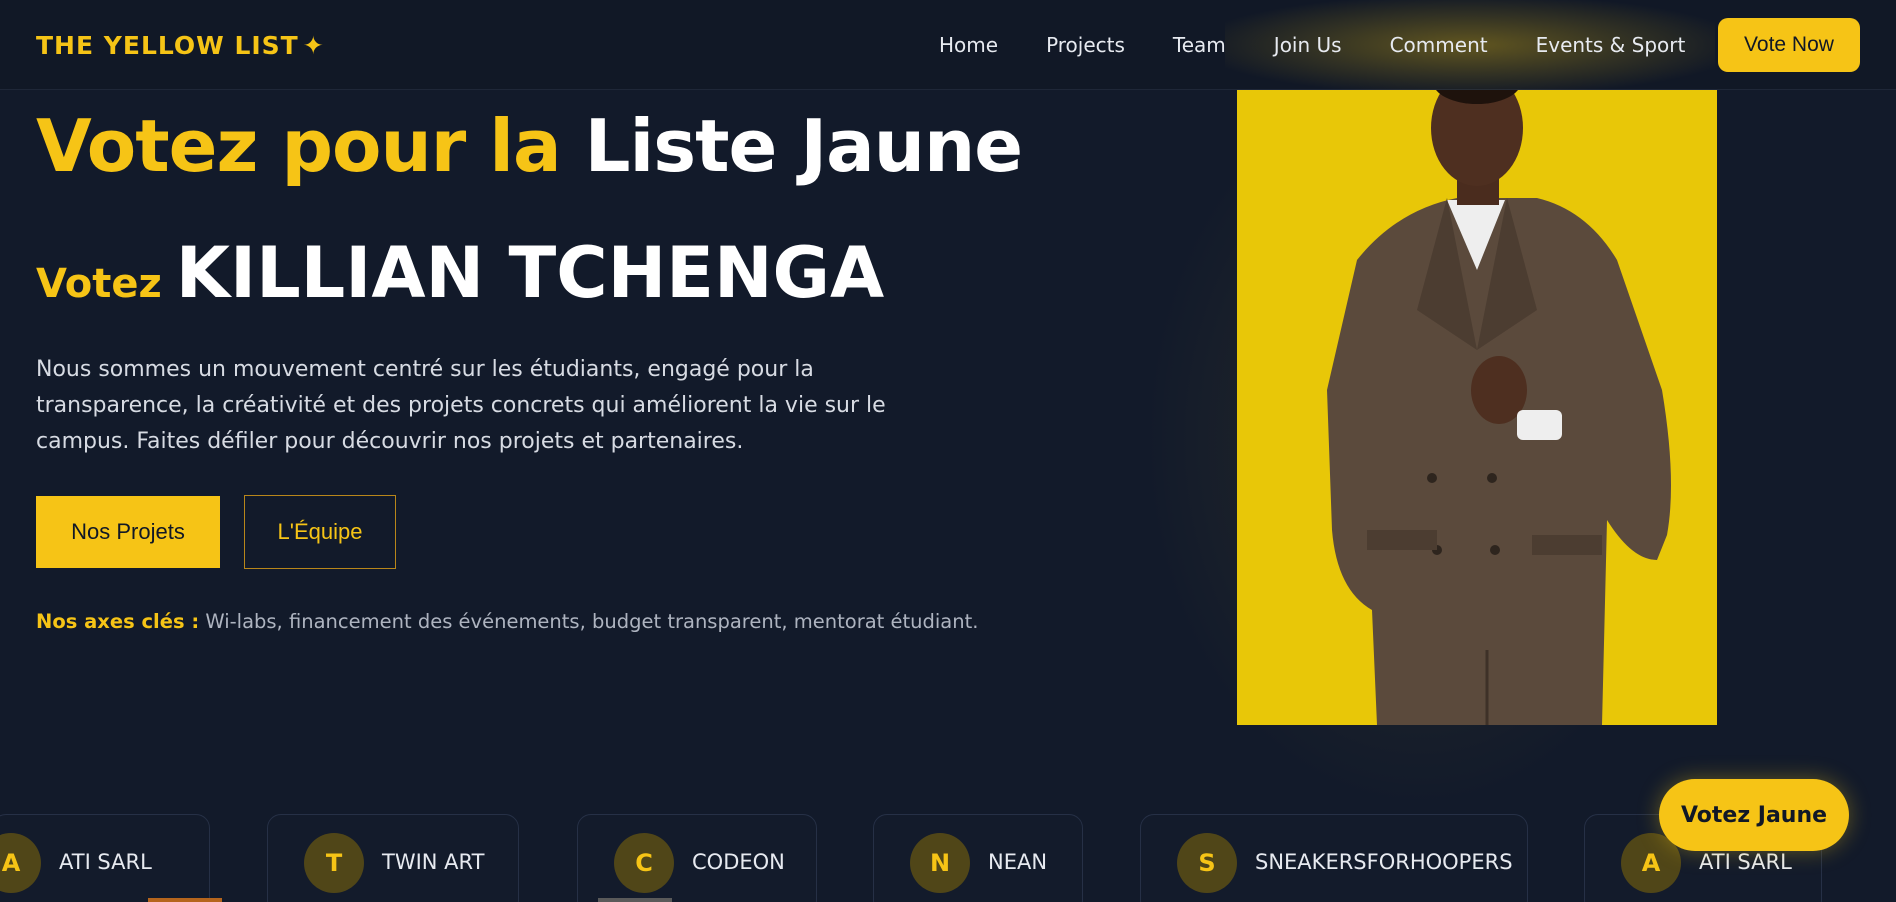  Describe the element at coordinates (20, 863) in the screenshot. I see `partner-avatar: A` at that location.